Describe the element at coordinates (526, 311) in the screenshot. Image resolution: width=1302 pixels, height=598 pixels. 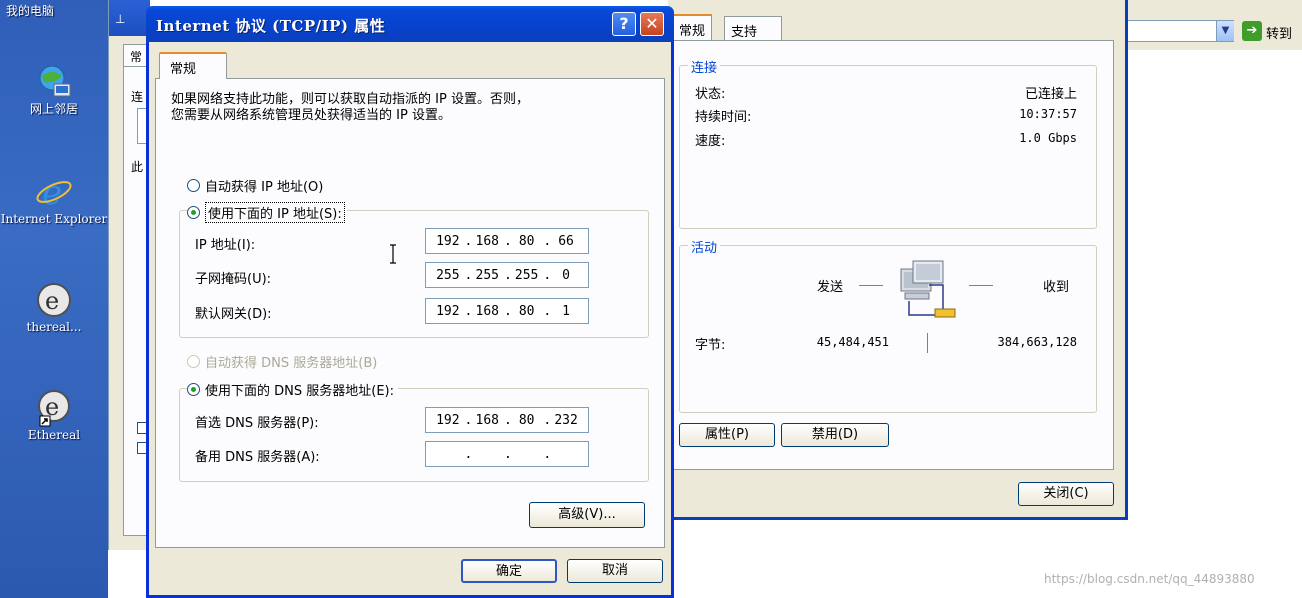
I see `gw-octet-3: 80` at that location.